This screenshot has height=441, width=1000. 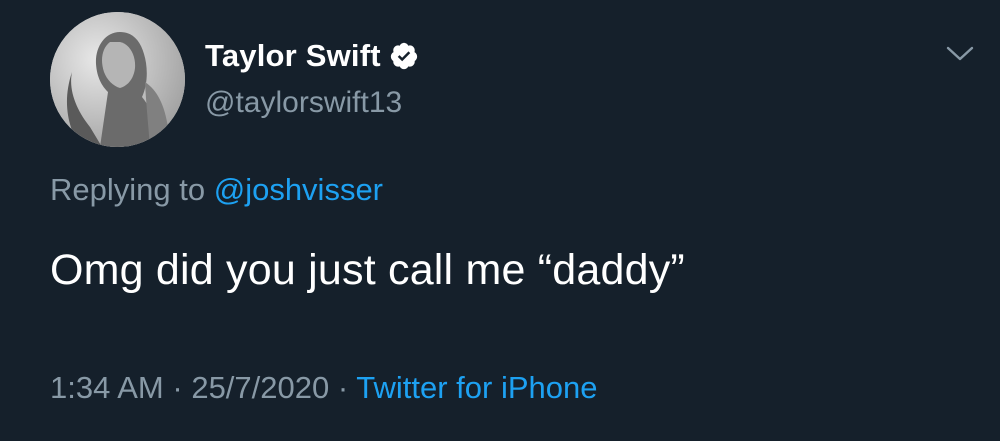 I want to click on tweet-text: Omg did you just call me “daddy”, so click(x=367, y=270).